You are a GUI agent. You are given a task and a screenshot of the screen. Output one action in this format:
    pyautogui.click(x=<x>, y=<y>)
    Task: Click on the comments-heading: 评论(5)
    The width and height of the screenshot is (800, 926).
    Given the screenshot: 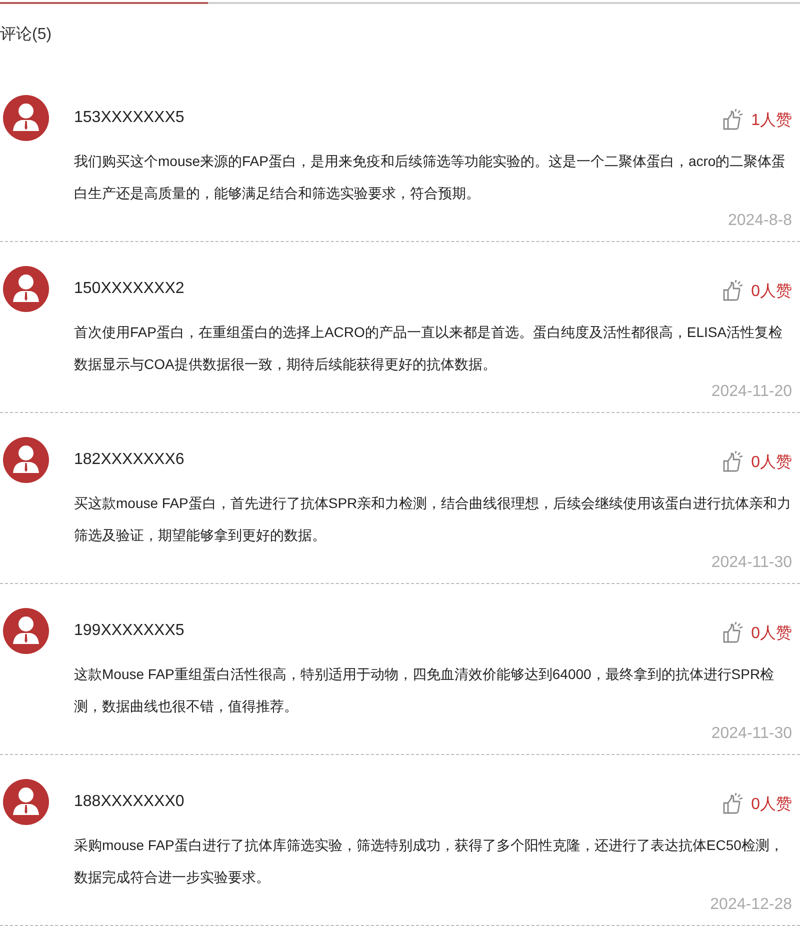 What is the action you would take?
    pyautogui.click(x=26, y=35)
    